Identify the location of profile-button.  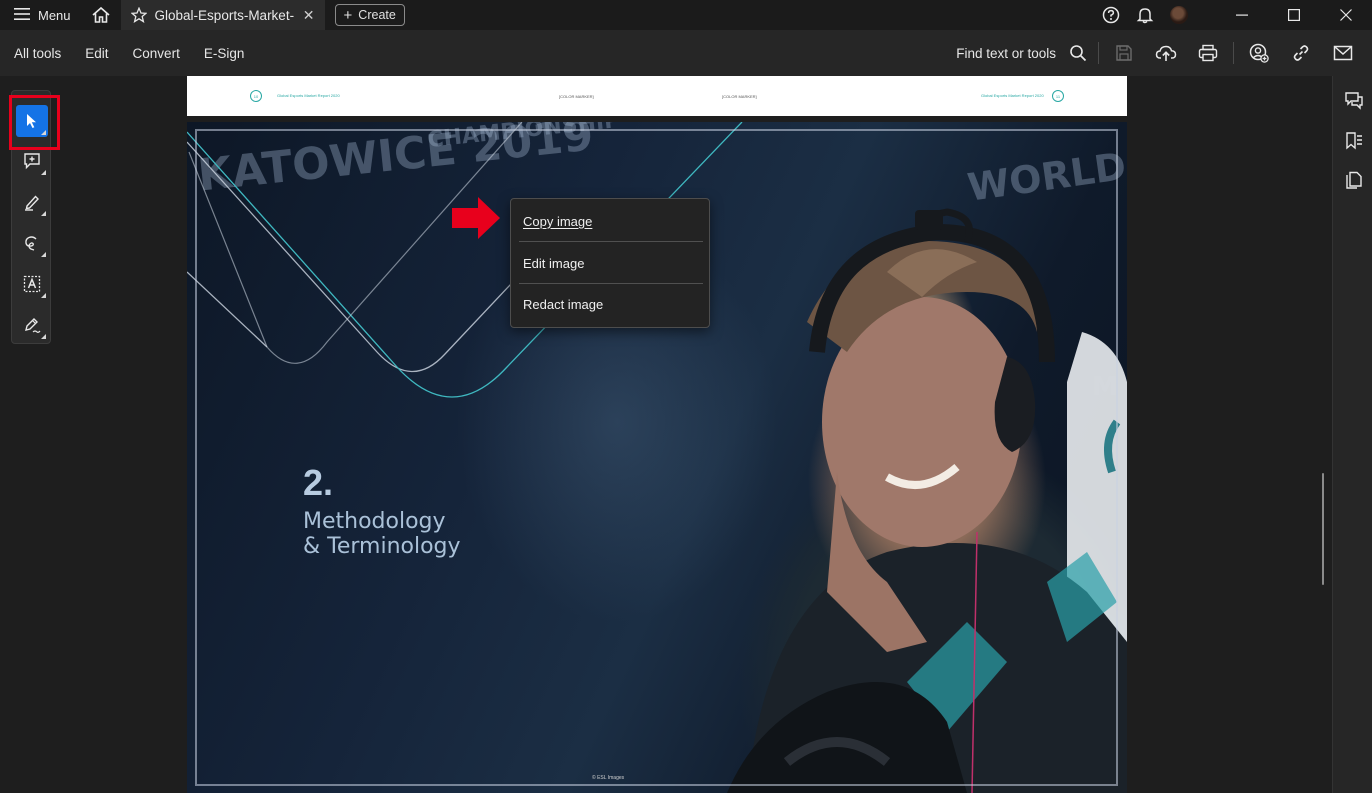
(1179, 15).